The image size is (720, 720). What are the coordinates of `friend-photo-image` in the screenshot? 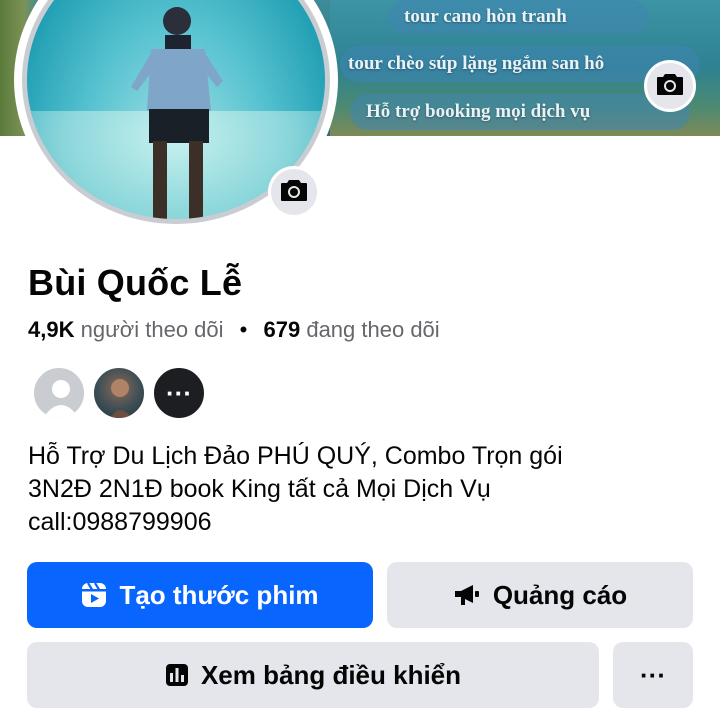 It's located at (121, 398).